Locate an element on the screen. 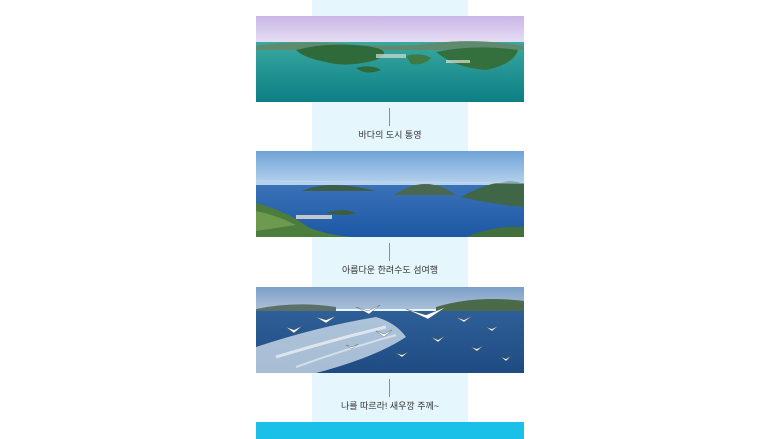  coastal-islands-photo is located at coordinates (390, 194).